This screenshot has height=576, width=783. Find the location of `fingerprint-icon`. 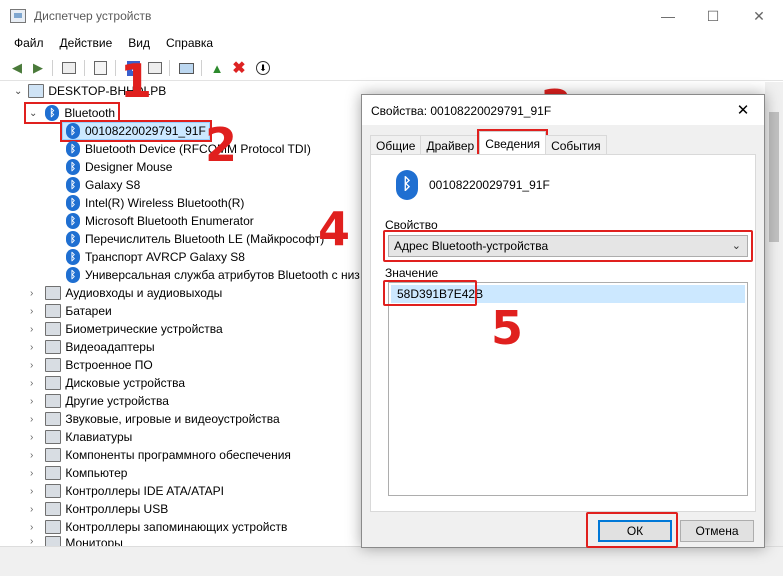

fingerprint-icon is located at coordinates (53, 329).